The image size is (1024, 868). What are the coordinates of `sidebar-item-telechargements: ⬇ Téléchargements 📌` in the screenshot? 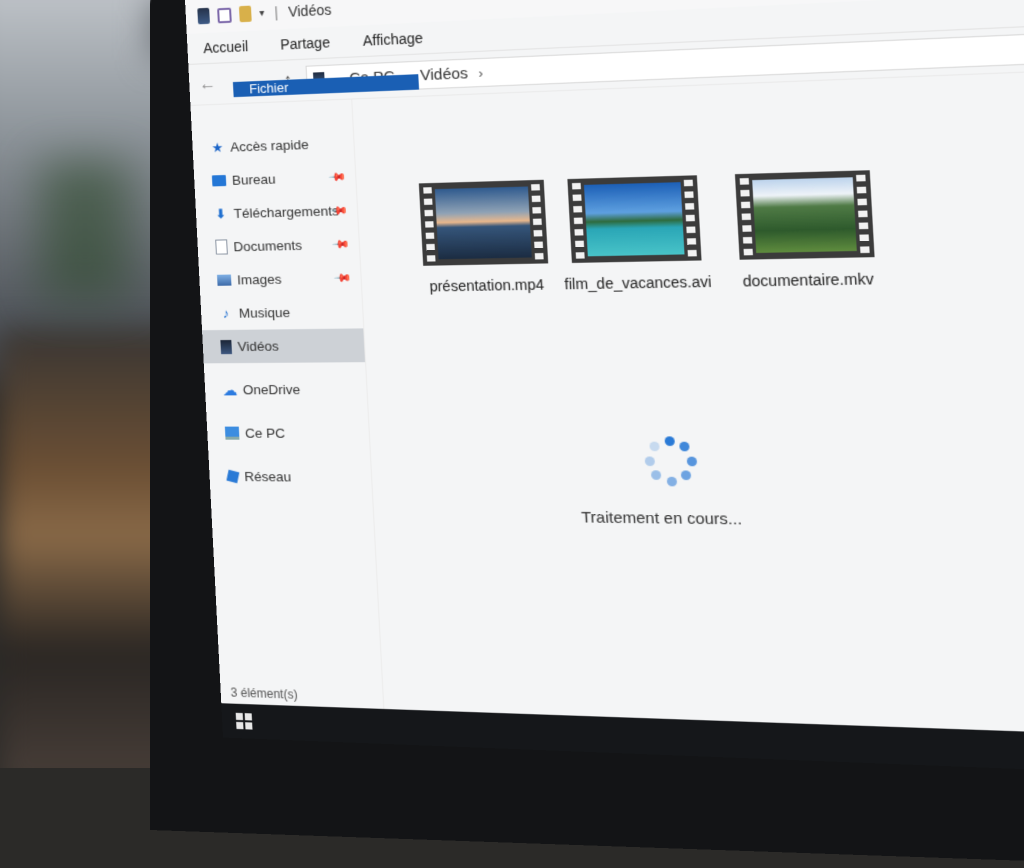 It's located at (276, 212).